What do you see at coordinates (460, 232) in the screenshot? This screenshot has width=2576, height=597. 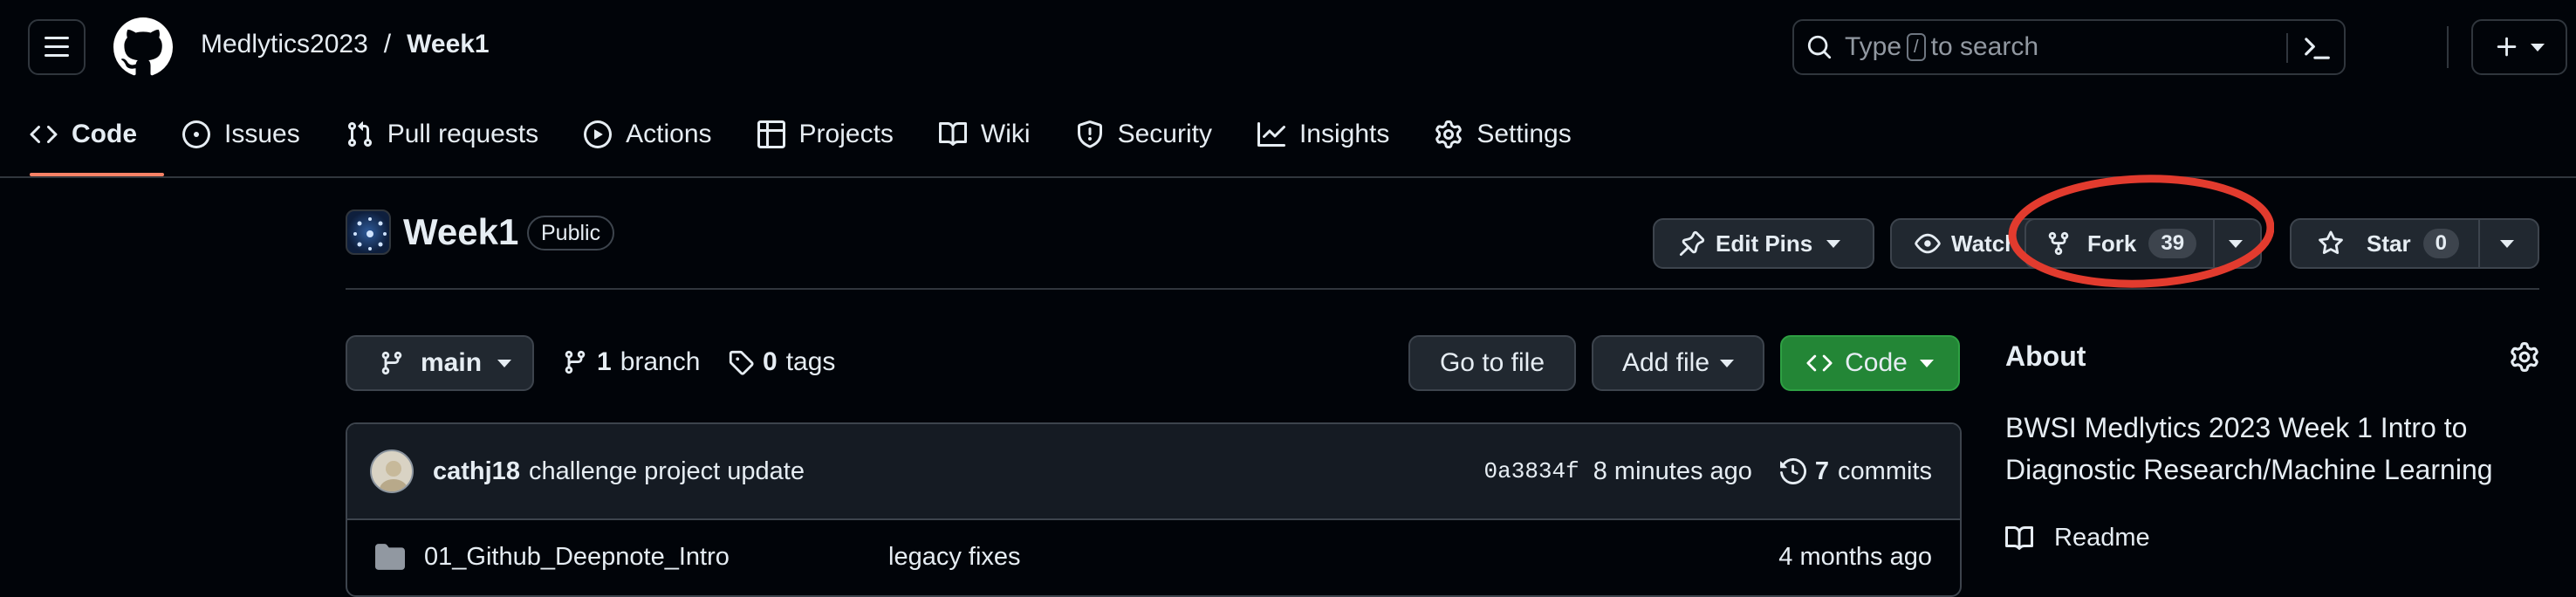 I see `repo-title: Week1` at bounding box center [460, 232].